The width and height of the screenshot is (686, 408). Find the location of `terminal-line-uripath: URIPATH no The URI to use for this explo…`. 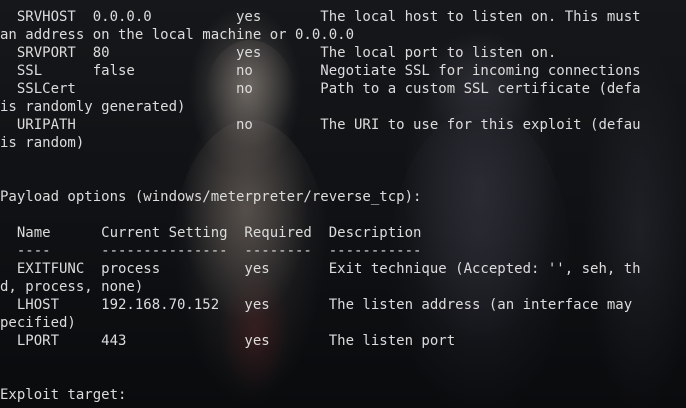

terminal-line-uripath: URIPATH no The URI to use for this explo… is located at coordinates (320, 125).